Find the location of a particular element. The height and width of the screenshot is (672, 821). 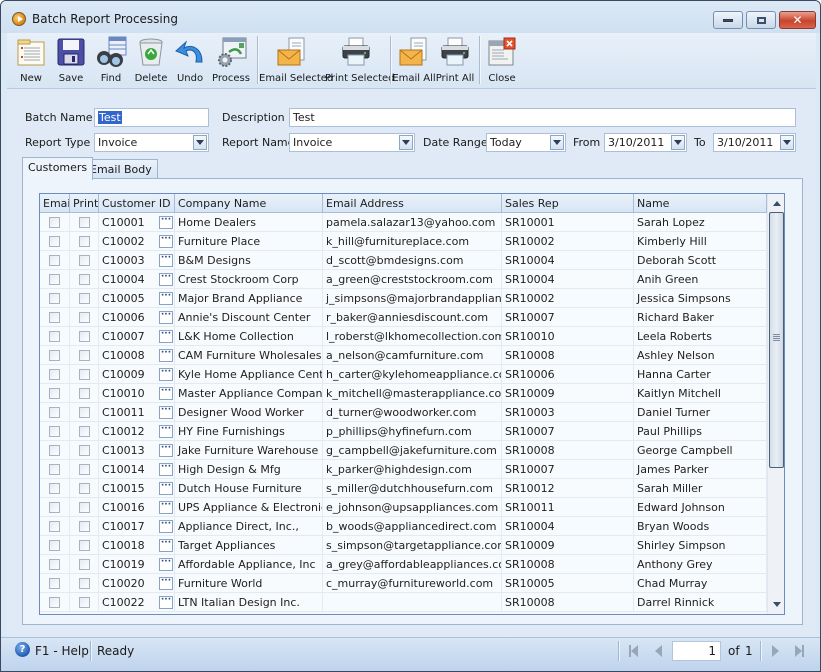

company-cell: Designer Wood Worker is located at coordinates (249, 412).